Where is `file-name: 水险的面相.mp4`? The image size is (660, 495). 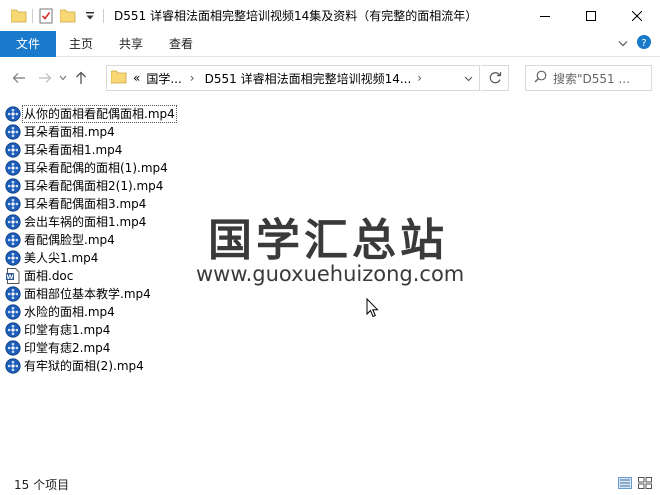
file-name: 水险的面相.mp4 is located at coordinates (69, 312).